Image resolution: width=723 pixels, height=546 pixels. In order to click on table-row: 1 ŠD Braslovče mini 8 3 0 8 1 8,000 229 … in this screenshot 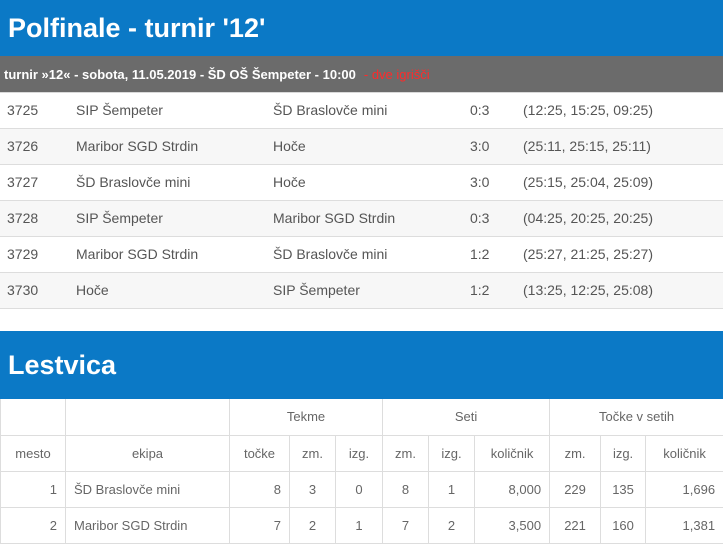, I will do `click(361, 489)`.